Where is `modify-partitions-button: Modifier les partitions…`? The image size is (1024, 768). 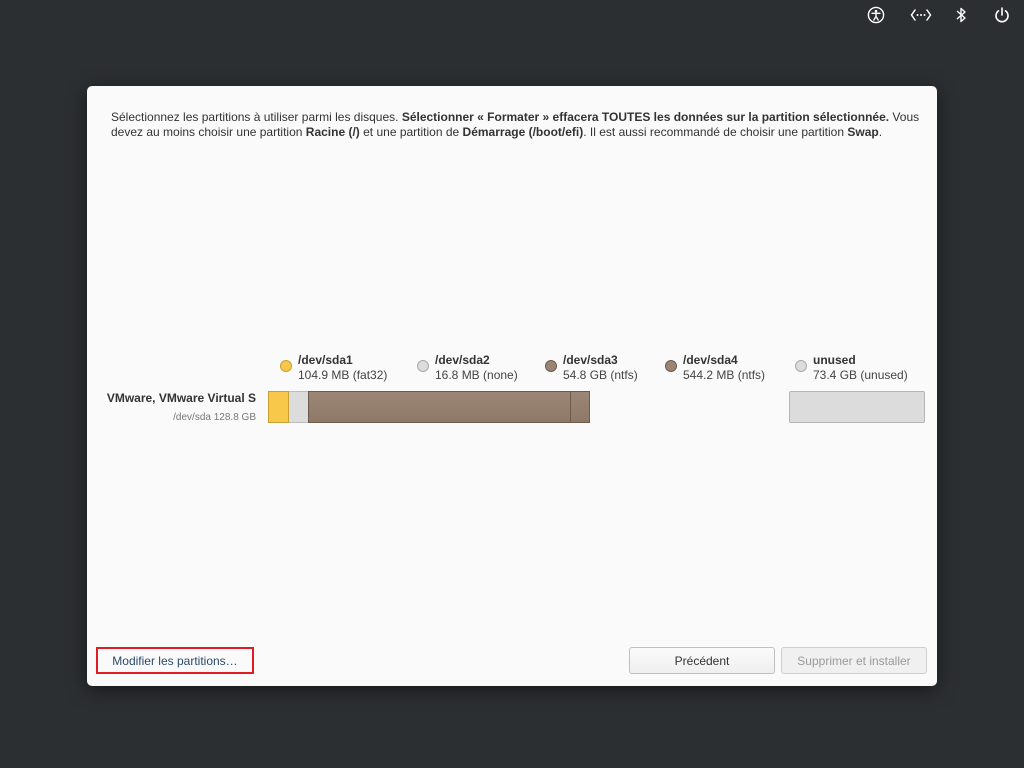 modify-partitions-button: Modifier les partitions… is located at coordinates (175, 660).